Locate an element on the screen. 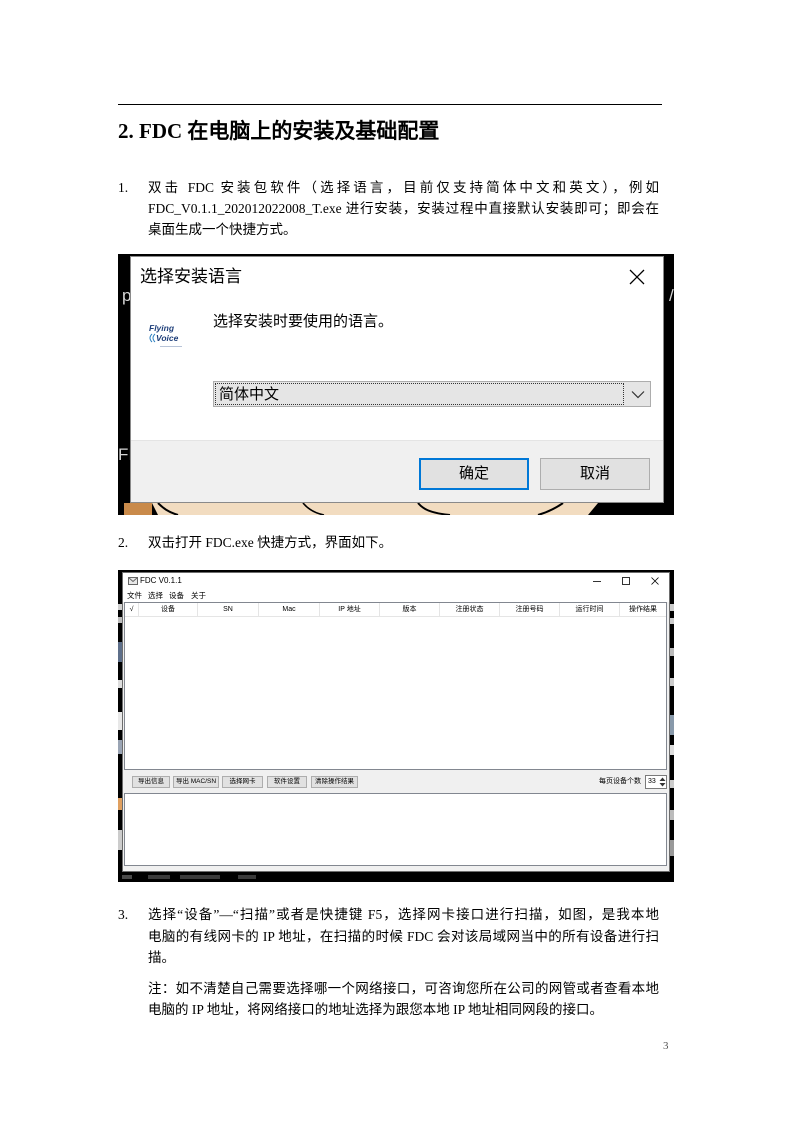  table-header: √ 设备 SN Mac IP 地址 版本 注册状态 注册号码 运行时间 操作结果 is located at coordinates (395, 610).